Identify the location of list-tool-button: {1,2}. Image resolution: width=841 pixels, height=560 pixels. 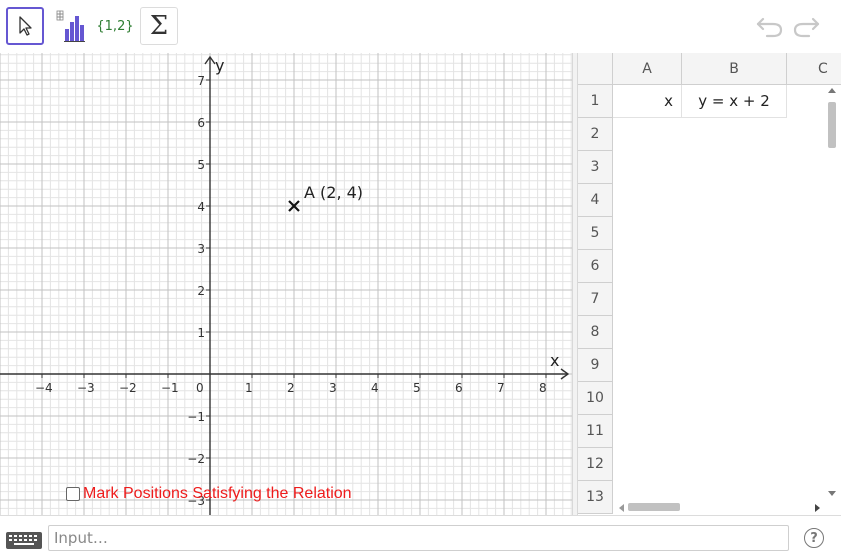
(115, 26).